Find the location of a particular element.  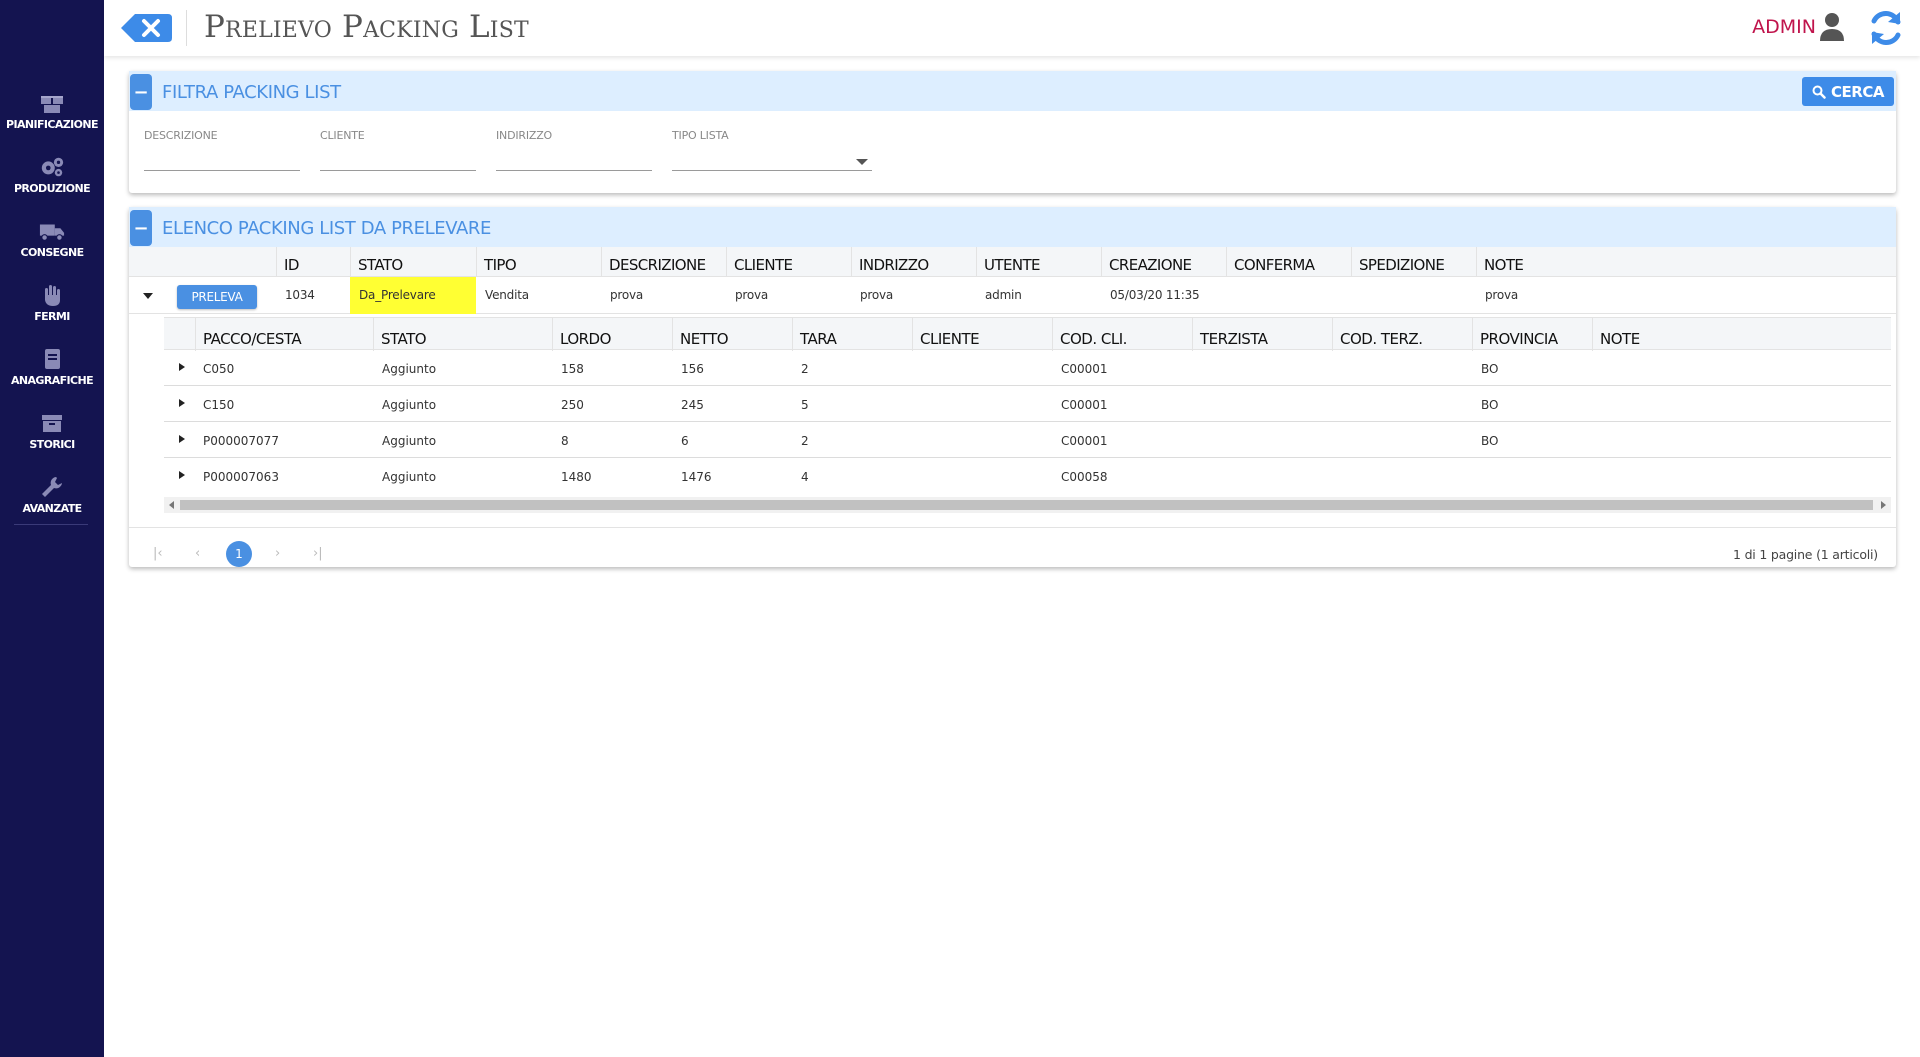

sidebar-item-produzione: PRODUZIONE is located at coordinates (52, 180).